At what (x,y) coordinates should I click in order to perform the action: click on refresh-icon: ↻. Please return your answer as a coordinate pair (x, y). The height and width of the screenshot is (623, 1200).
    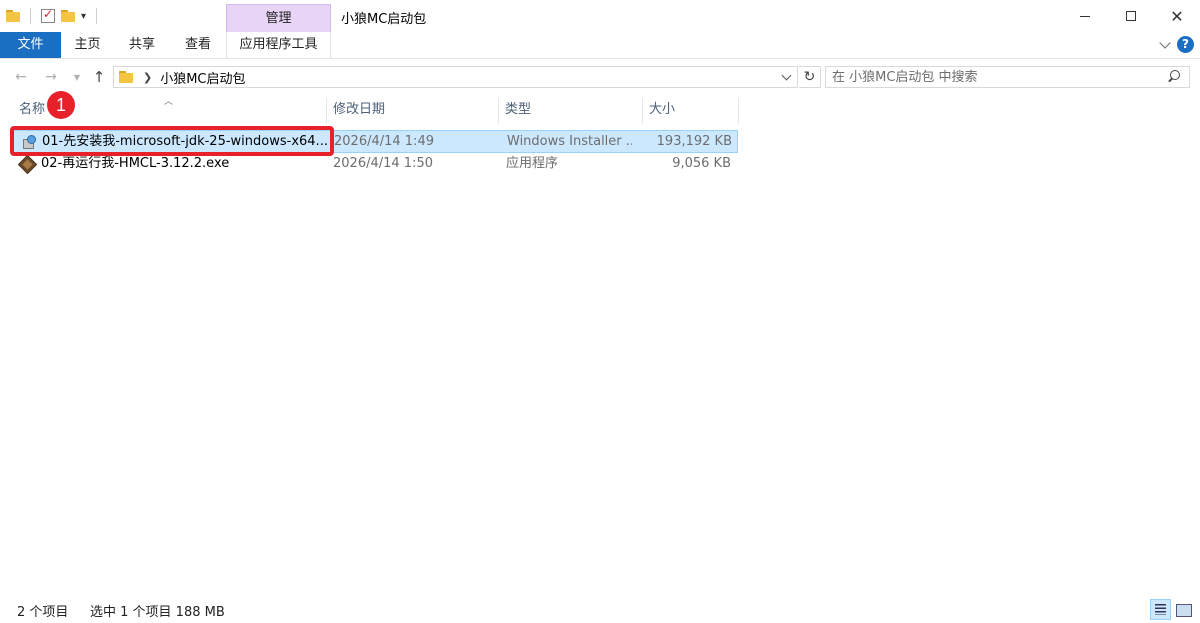
    Looking at the image, I should click on (810, 77).